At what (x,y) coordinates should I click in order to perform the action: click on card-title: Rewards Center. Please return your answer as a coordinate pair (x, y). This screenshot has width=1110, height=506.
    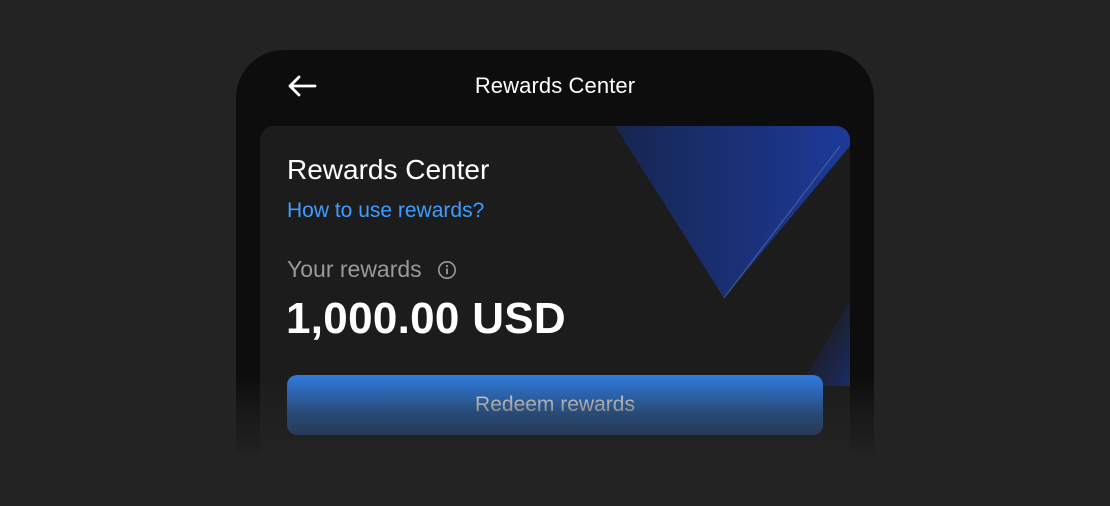
    Looking at the image, I should click on (388, 169).